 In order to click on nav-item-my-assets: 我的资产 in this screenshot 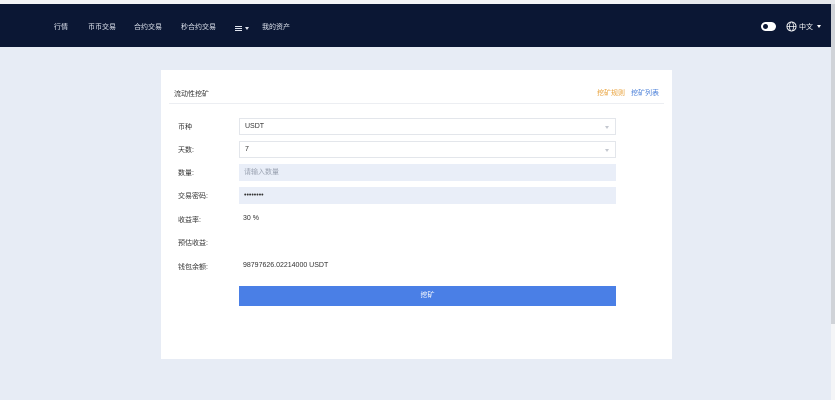, I will do `click(276, 25)`.